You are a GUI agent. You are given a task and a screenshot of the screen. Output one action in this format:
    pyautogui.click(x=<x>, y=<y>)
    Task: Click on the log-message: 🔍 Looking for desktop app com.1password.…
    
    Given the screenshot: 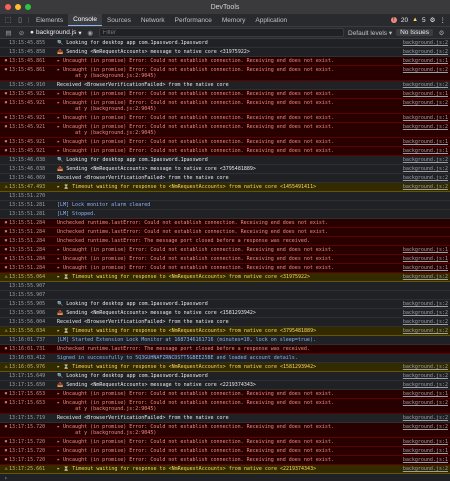 What is the action you would take?
    pyautogui.click(x=132, y=43)
    